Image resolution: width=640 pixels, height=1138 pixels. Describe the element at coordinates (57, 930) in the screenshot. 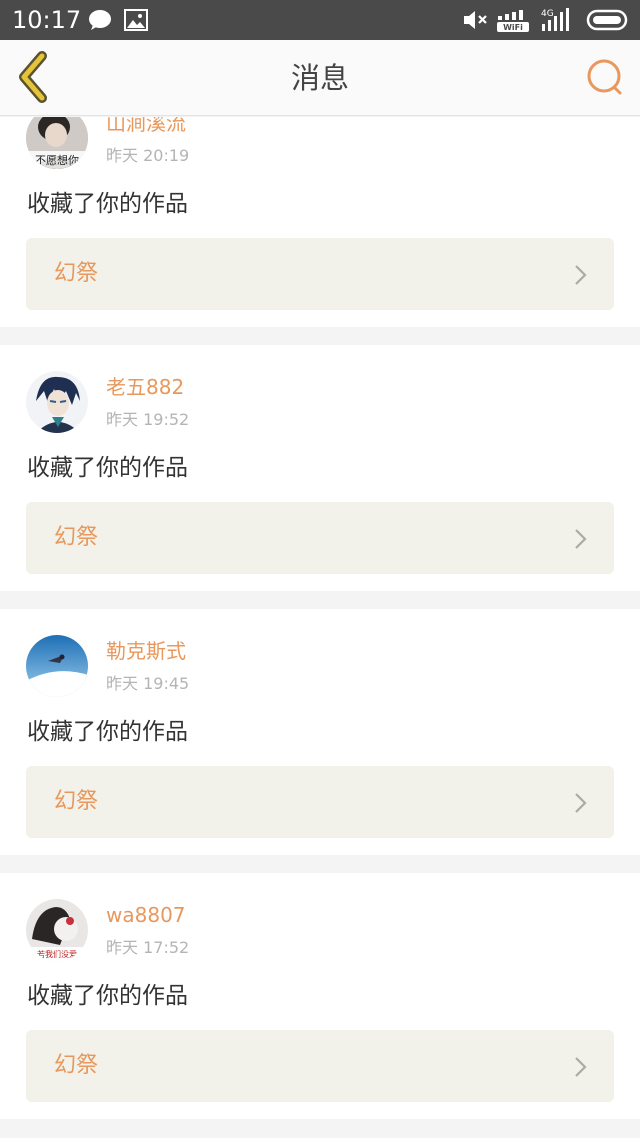

I see `avatar: 若我们没爱` at that location.